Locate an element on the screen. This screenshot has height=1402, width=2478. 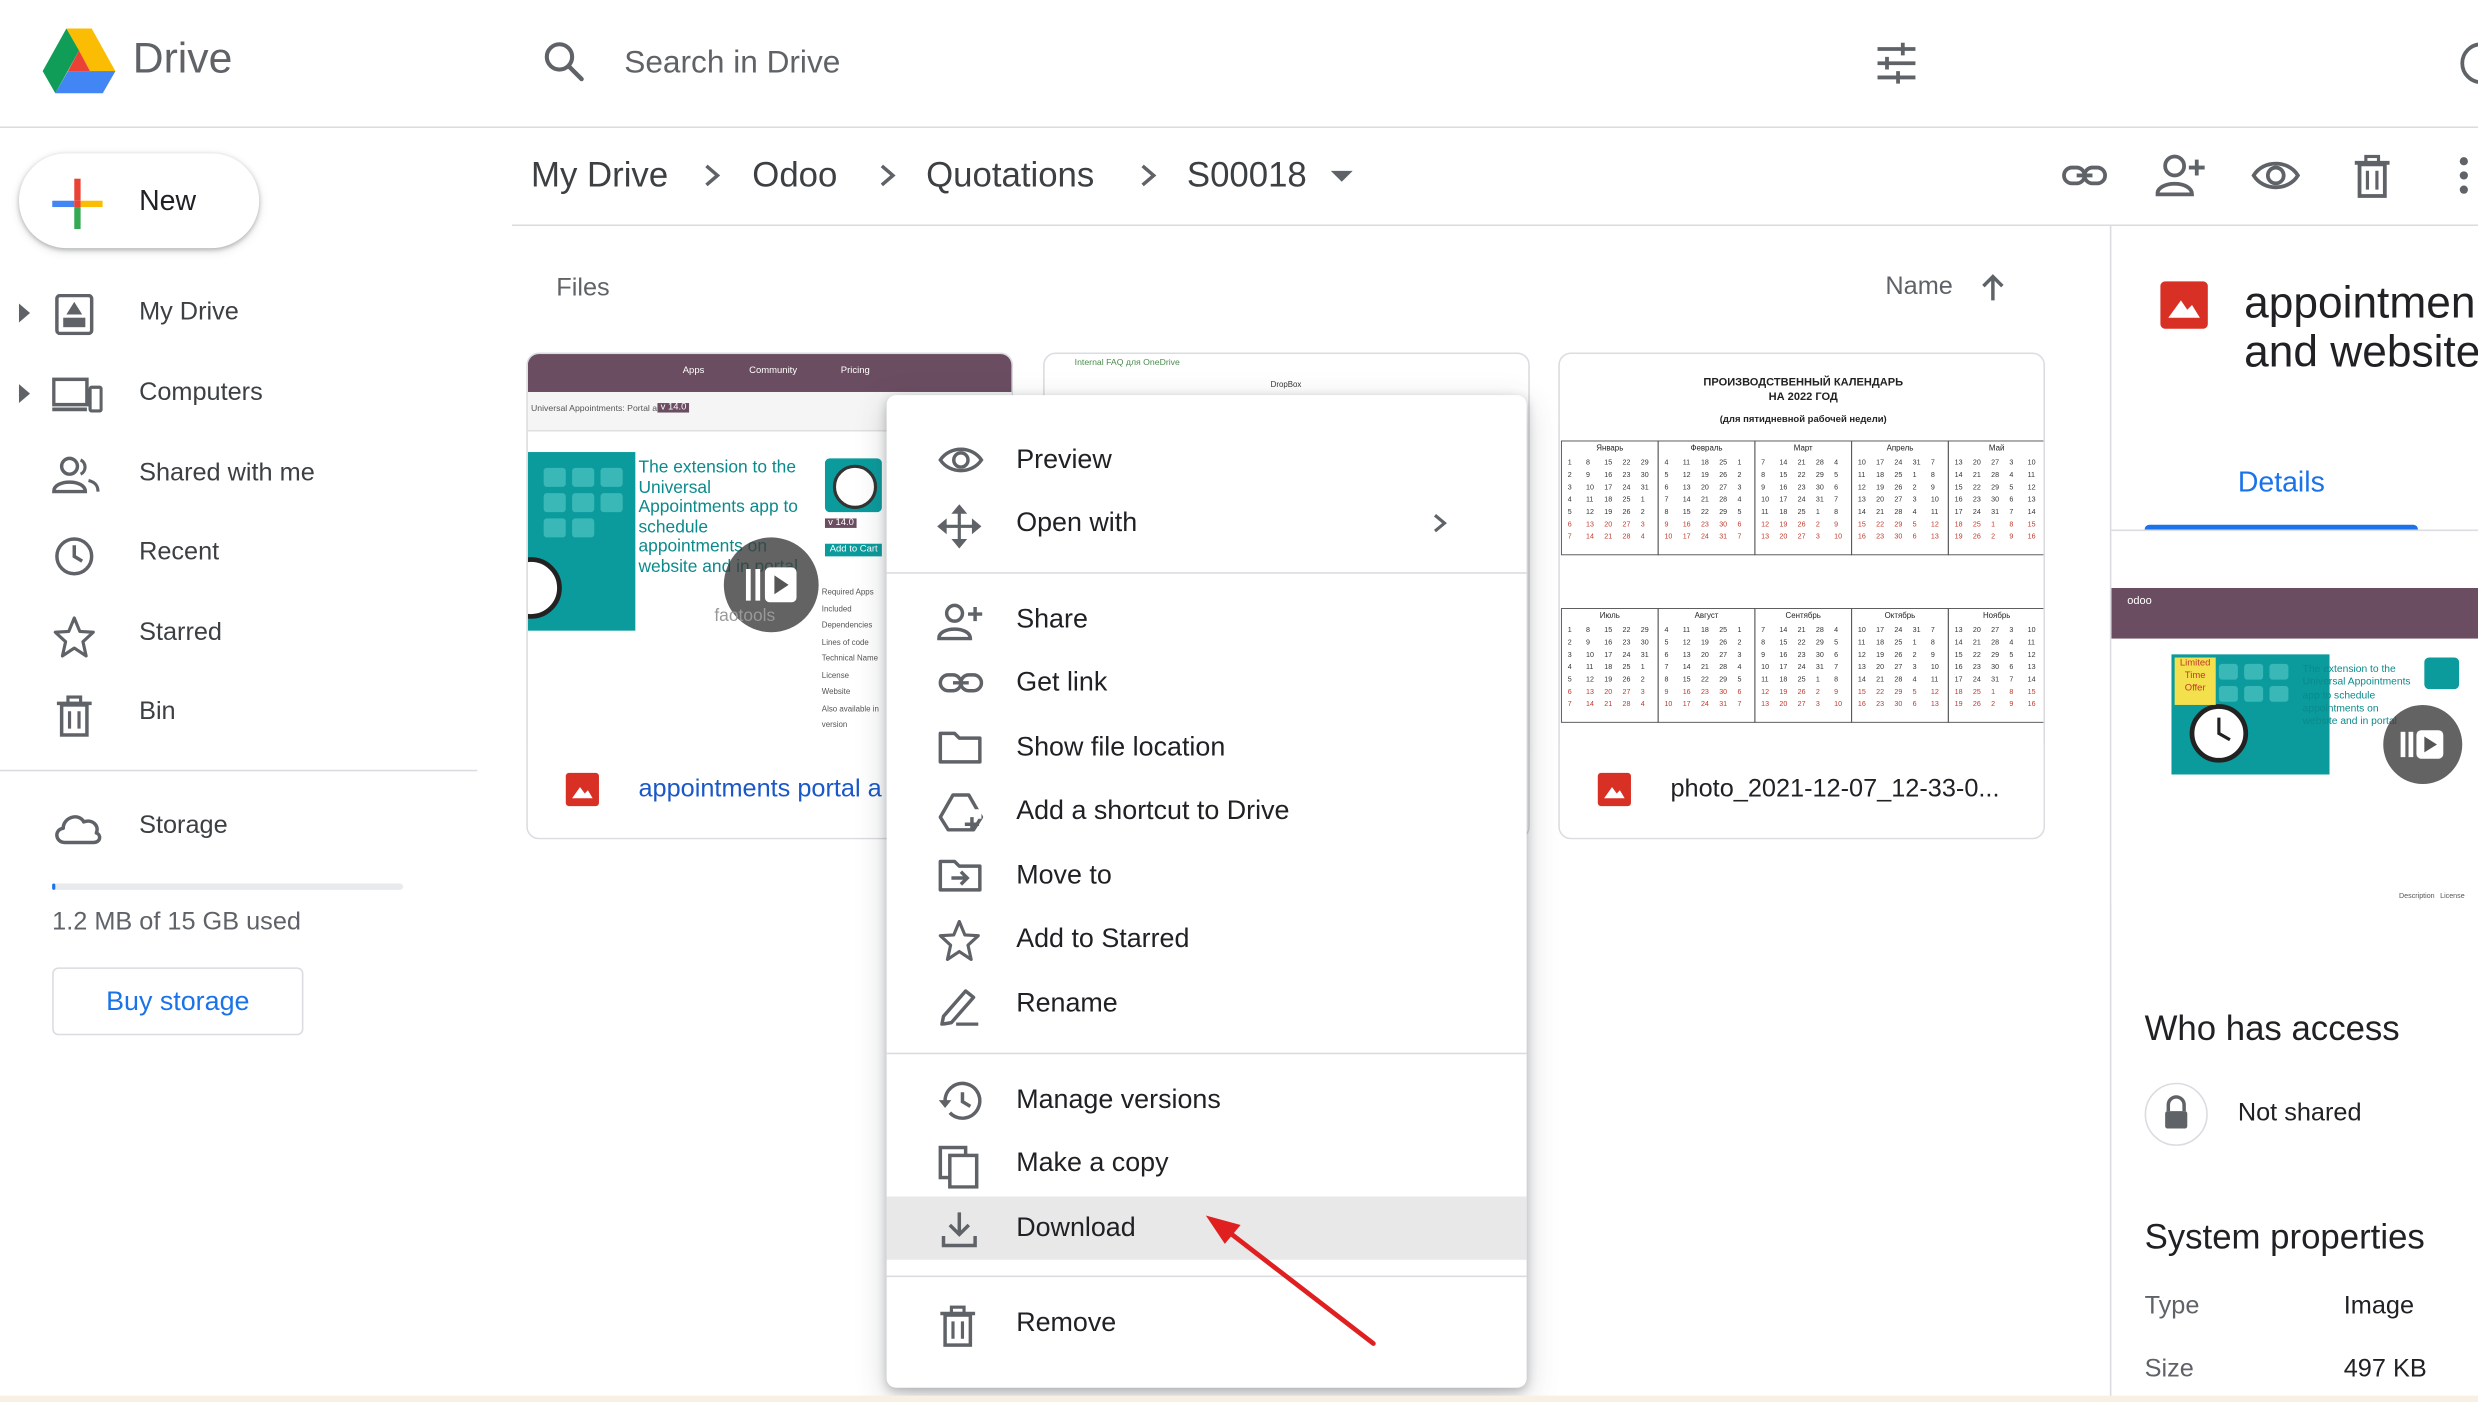
search-icon is located at coordinates (564, 62).